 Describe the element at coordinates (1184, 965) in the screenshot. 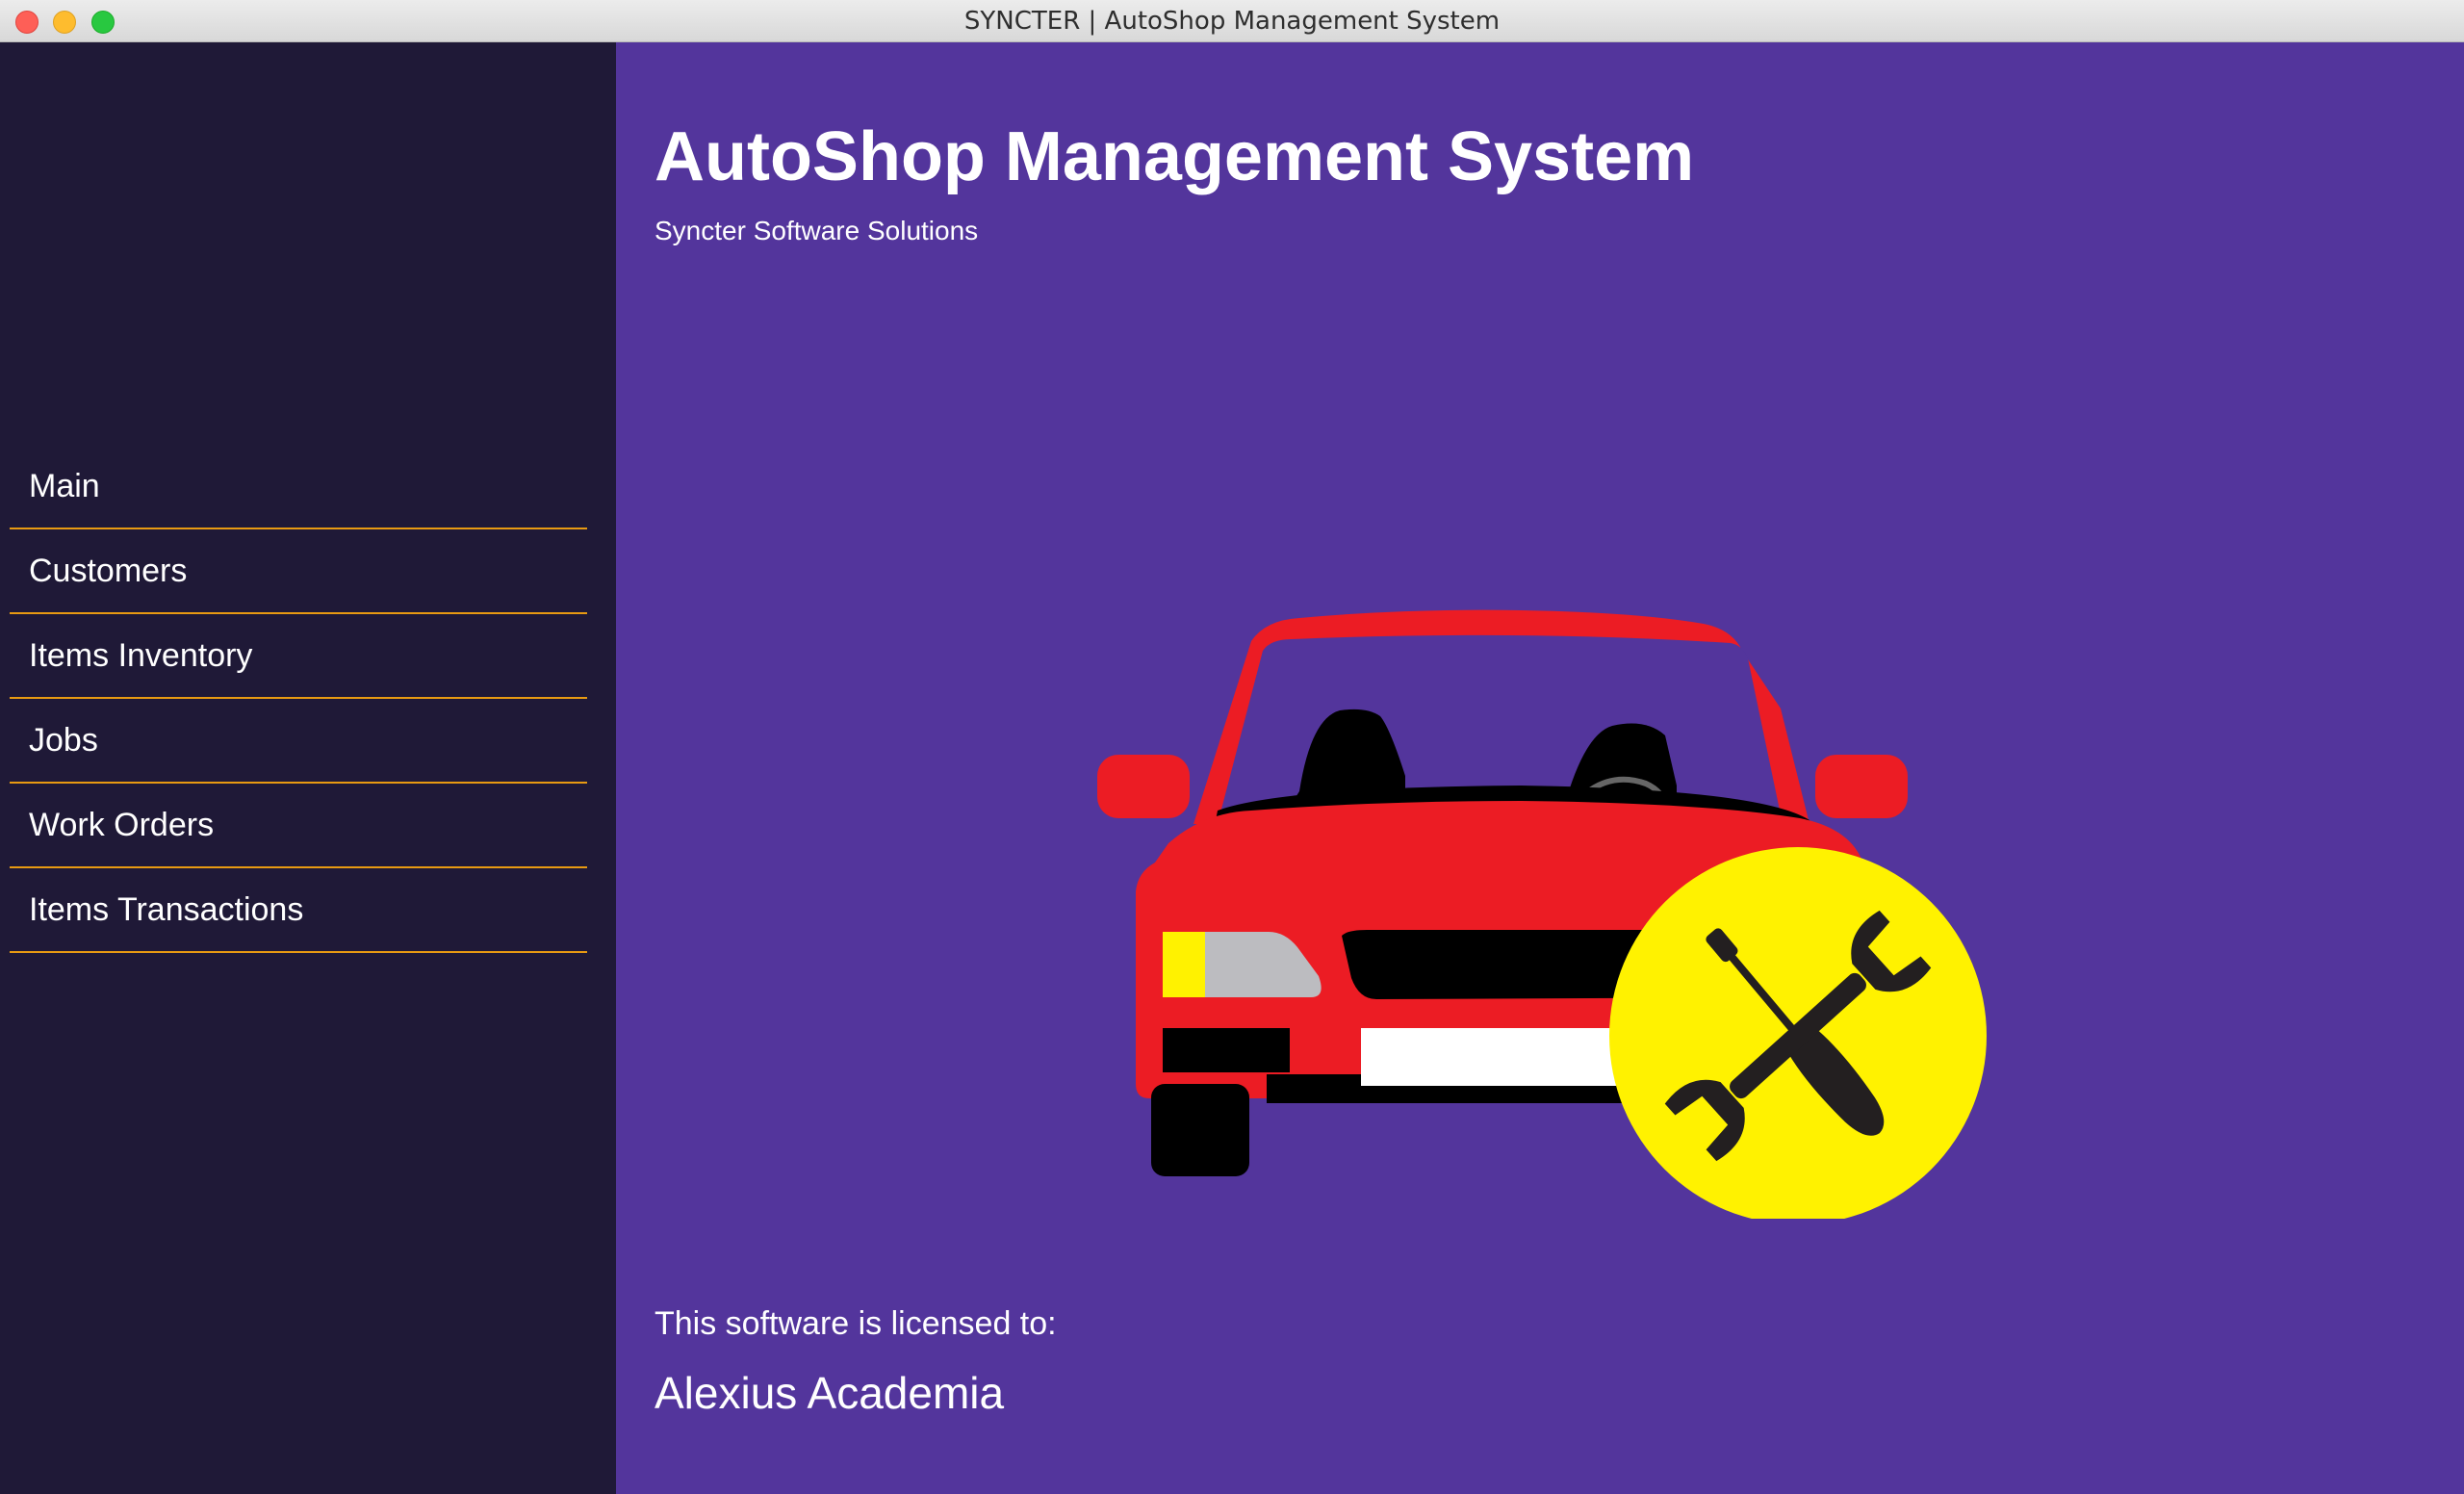

I see `car-turn-signal` at that location.